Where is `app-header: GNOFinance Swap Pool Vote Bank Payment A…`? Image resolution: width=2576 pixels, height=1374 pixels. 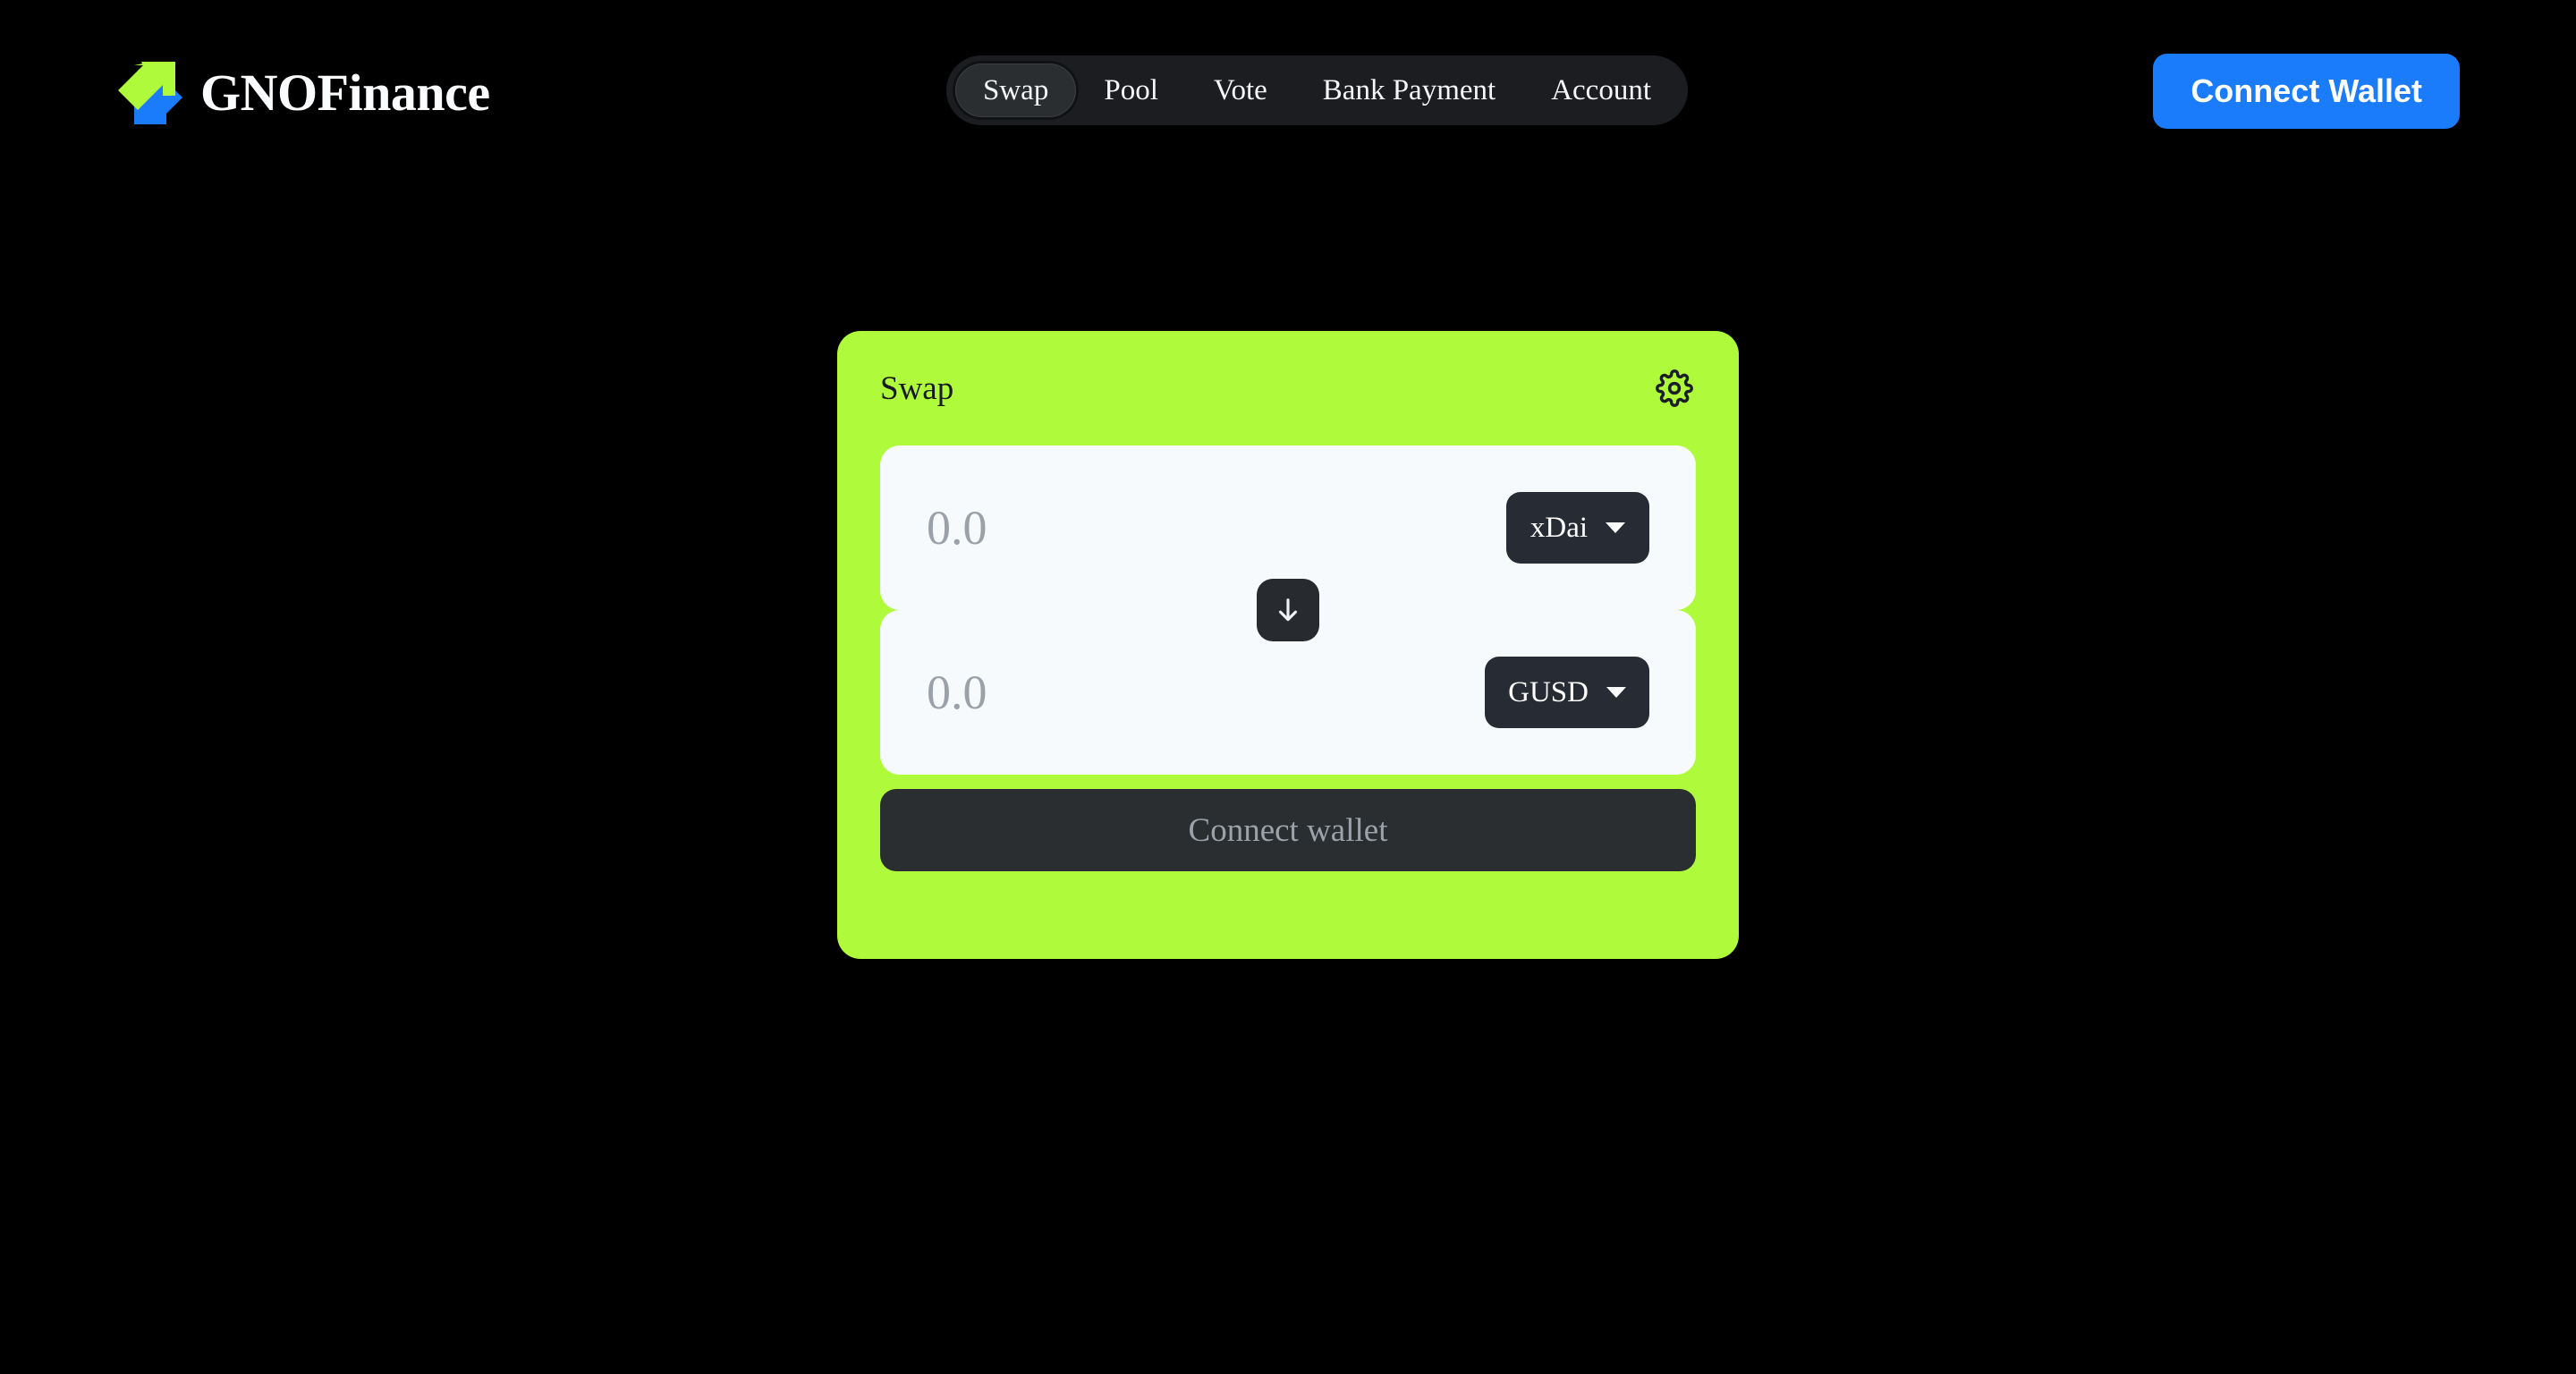
app-header: GNOFinance Swap Pool Vote Bank Payment A… is located at coordinates (1288, 93).